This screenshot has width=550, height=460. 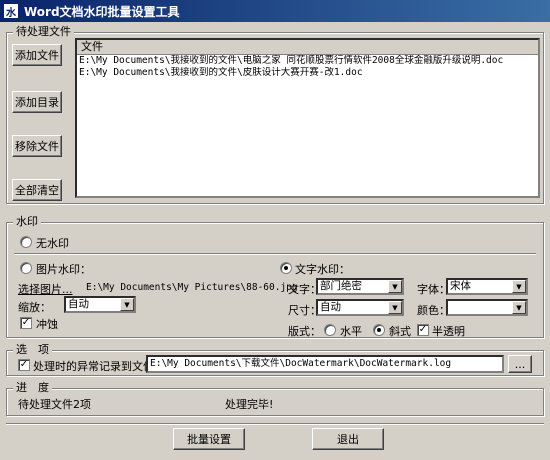 What do you see at coordinates (330, 307) in the screenshot?
I see `size-select-value: 自动` at bounding box center [330, 307].